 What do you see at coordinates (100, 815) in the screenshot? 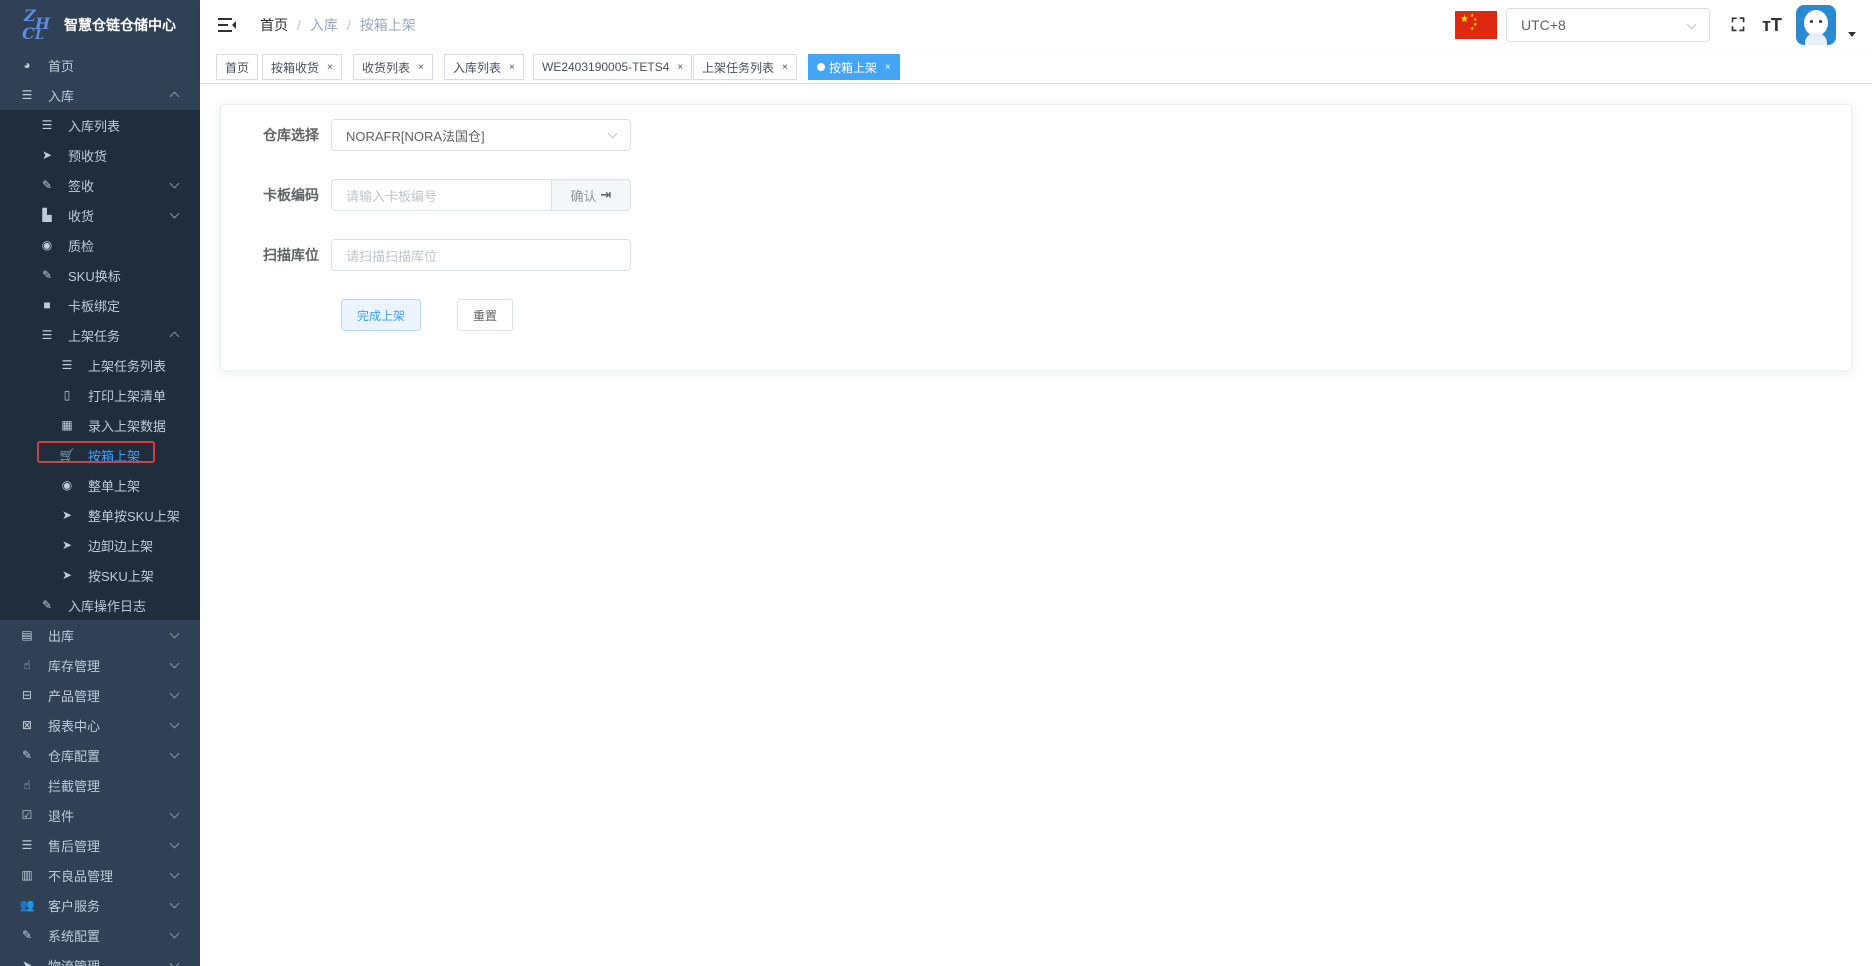
I see `sidebar-item-returns: ☑ 退件` at bounding box center [100, 815].